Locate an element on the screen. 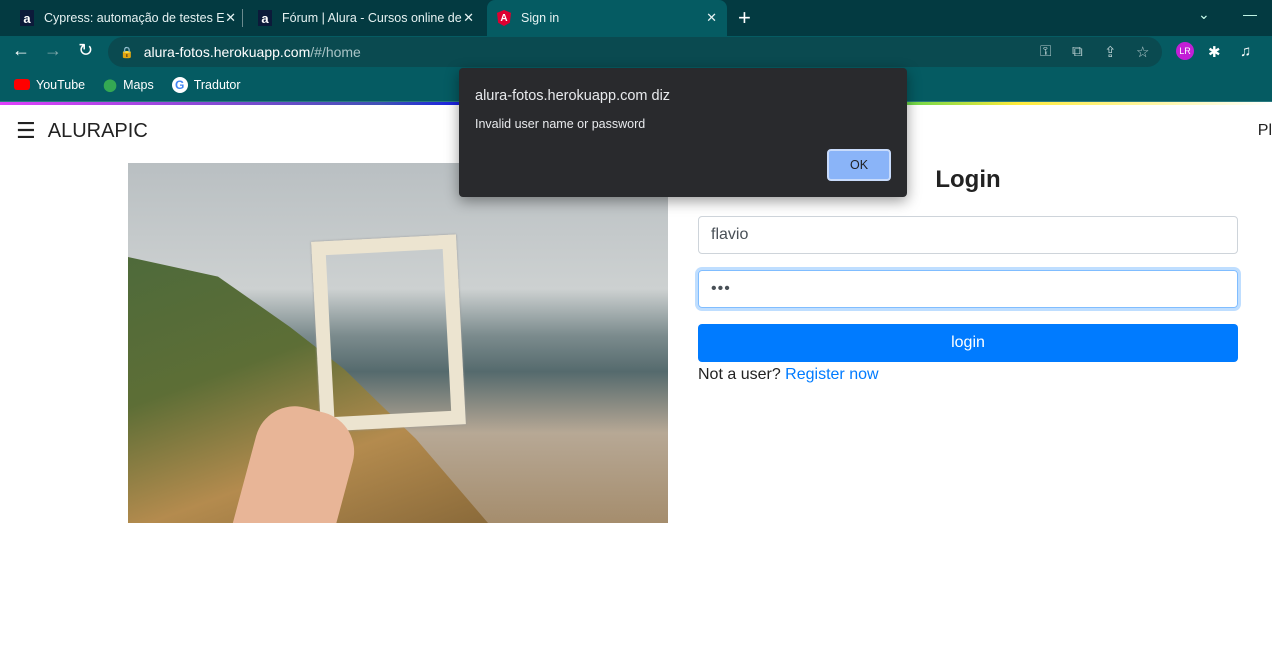 The width and height of the screenshot is (1272, 658). ok-button: OK is located at coordinates (859, 165).